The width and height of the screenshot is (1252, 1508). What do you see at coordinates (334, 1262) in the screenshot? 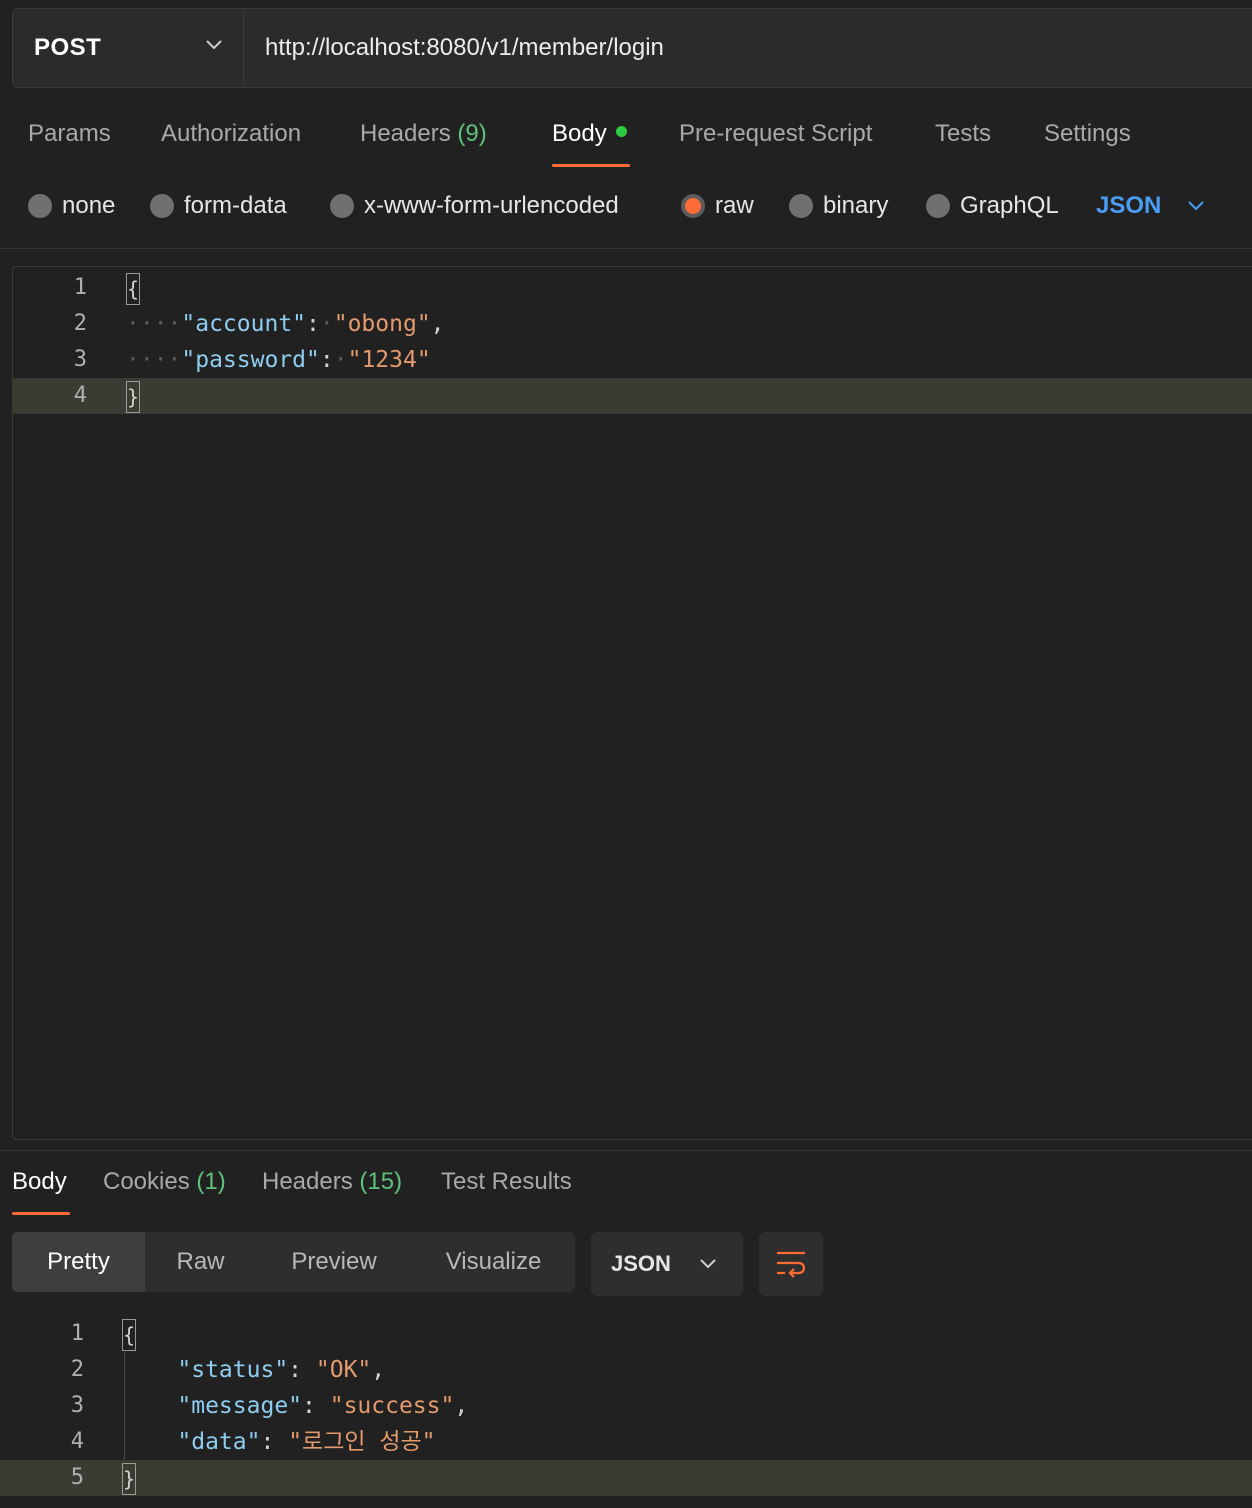
I see `view-preview-button: Preview` at bounding box center [334, 1262].